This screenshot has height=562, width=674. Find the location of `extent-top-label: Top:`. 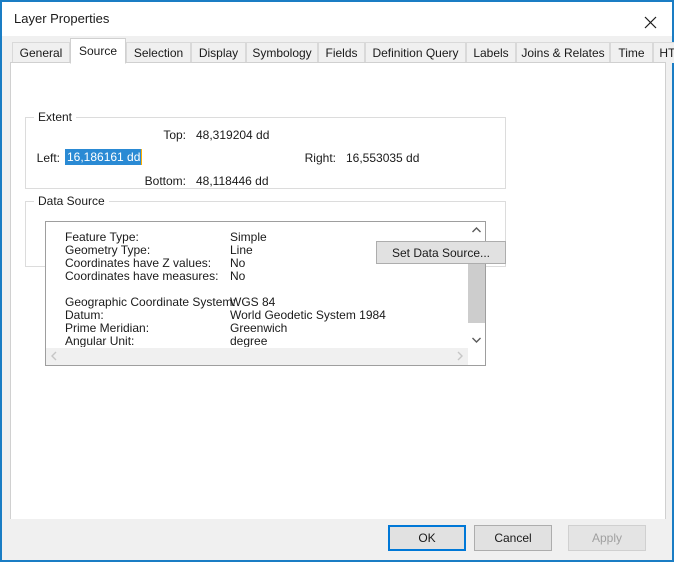

extent-top-label: Top: is located at coordinates (174, 135).